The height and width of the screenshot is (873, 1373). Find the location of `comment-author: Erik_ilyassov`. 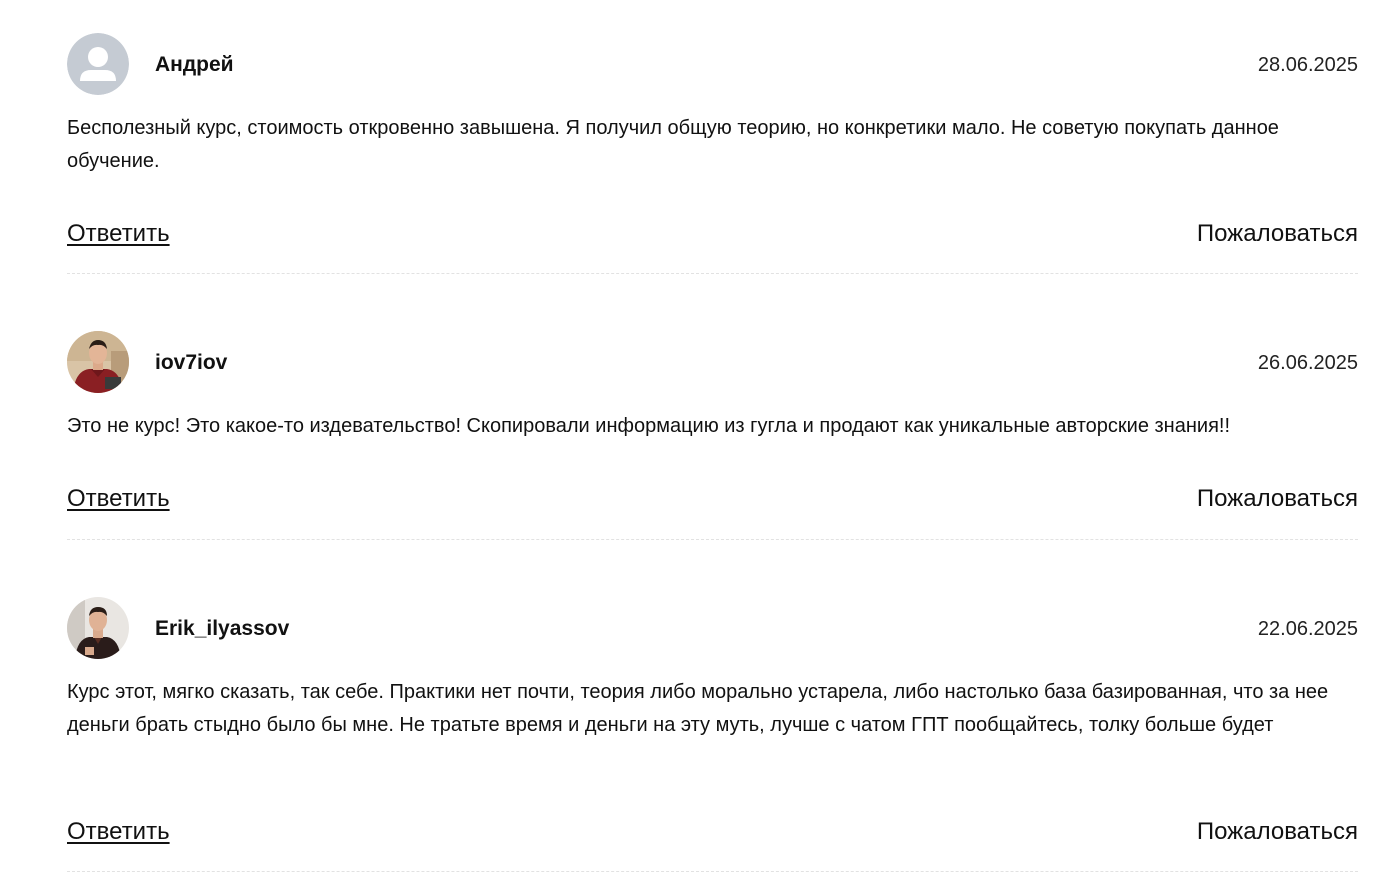

comment-author: Erik_ilyassov is located at coordinates (222, 628).